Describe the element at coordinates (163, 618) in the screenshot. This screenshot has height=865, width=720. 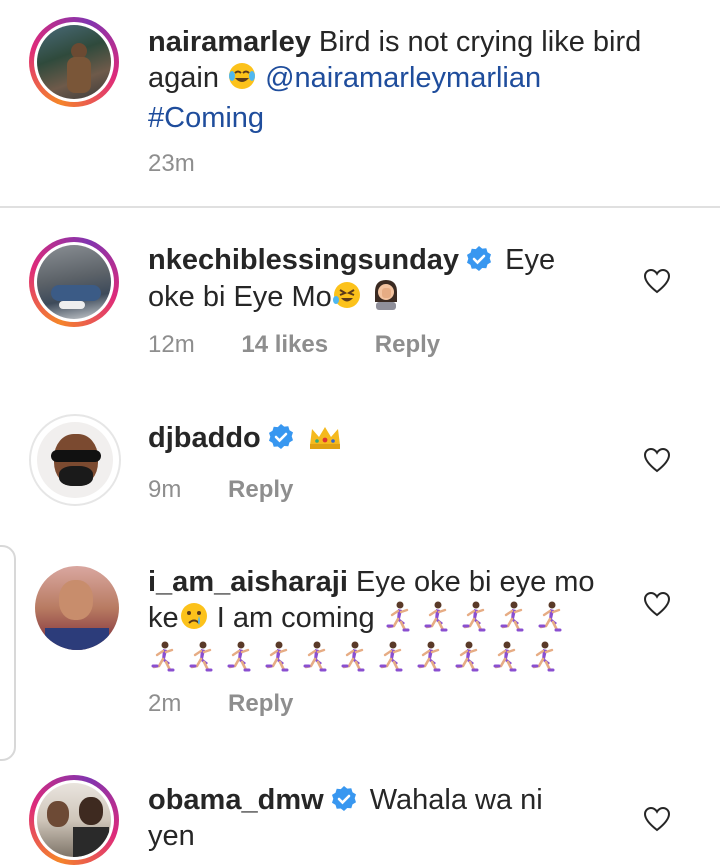
I see `comment-body-ke: ke` at that location.